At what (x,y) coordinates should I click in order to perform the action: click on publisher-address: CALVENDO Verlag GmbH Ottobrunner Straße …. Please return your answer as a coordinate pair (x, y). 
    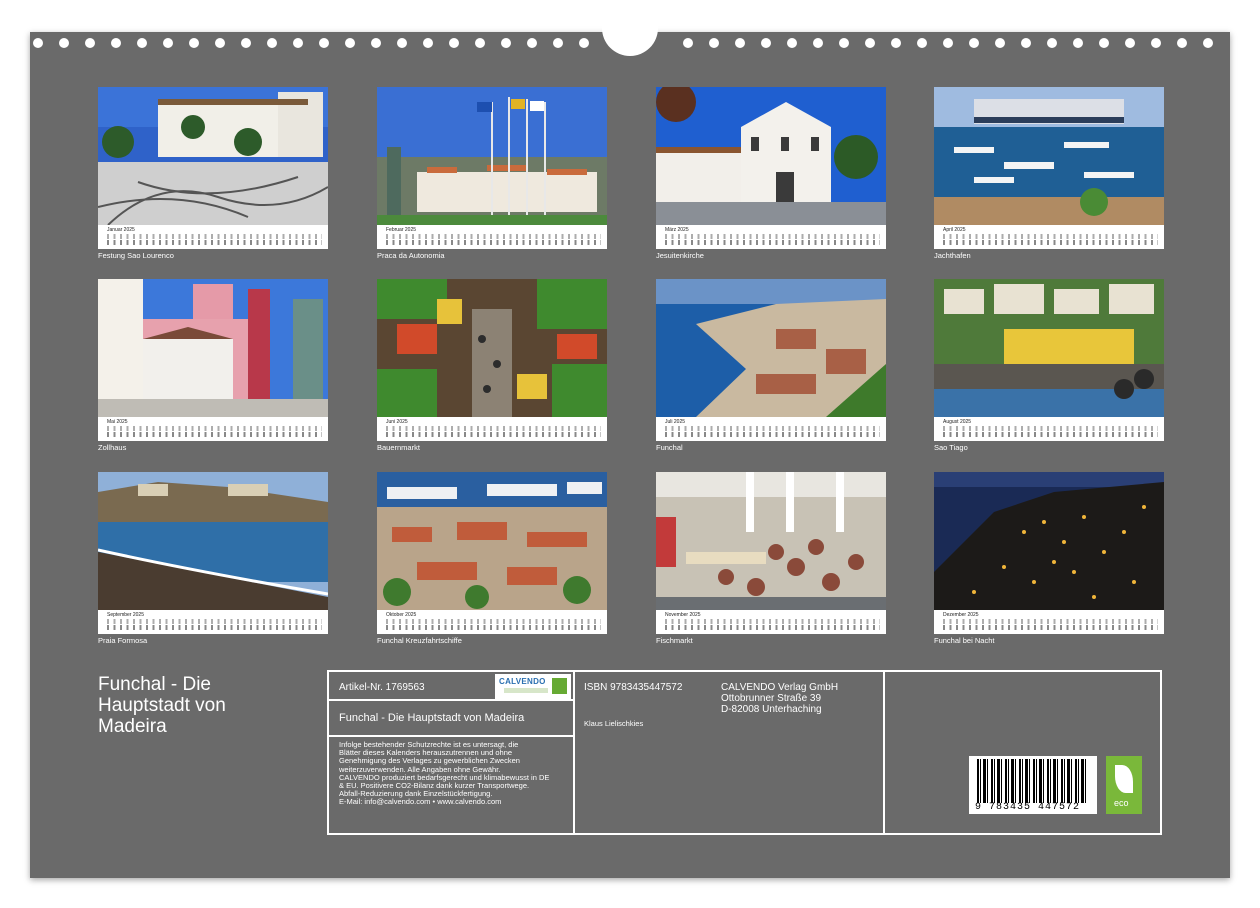
    Looking at the image, I should click on (780, 698).